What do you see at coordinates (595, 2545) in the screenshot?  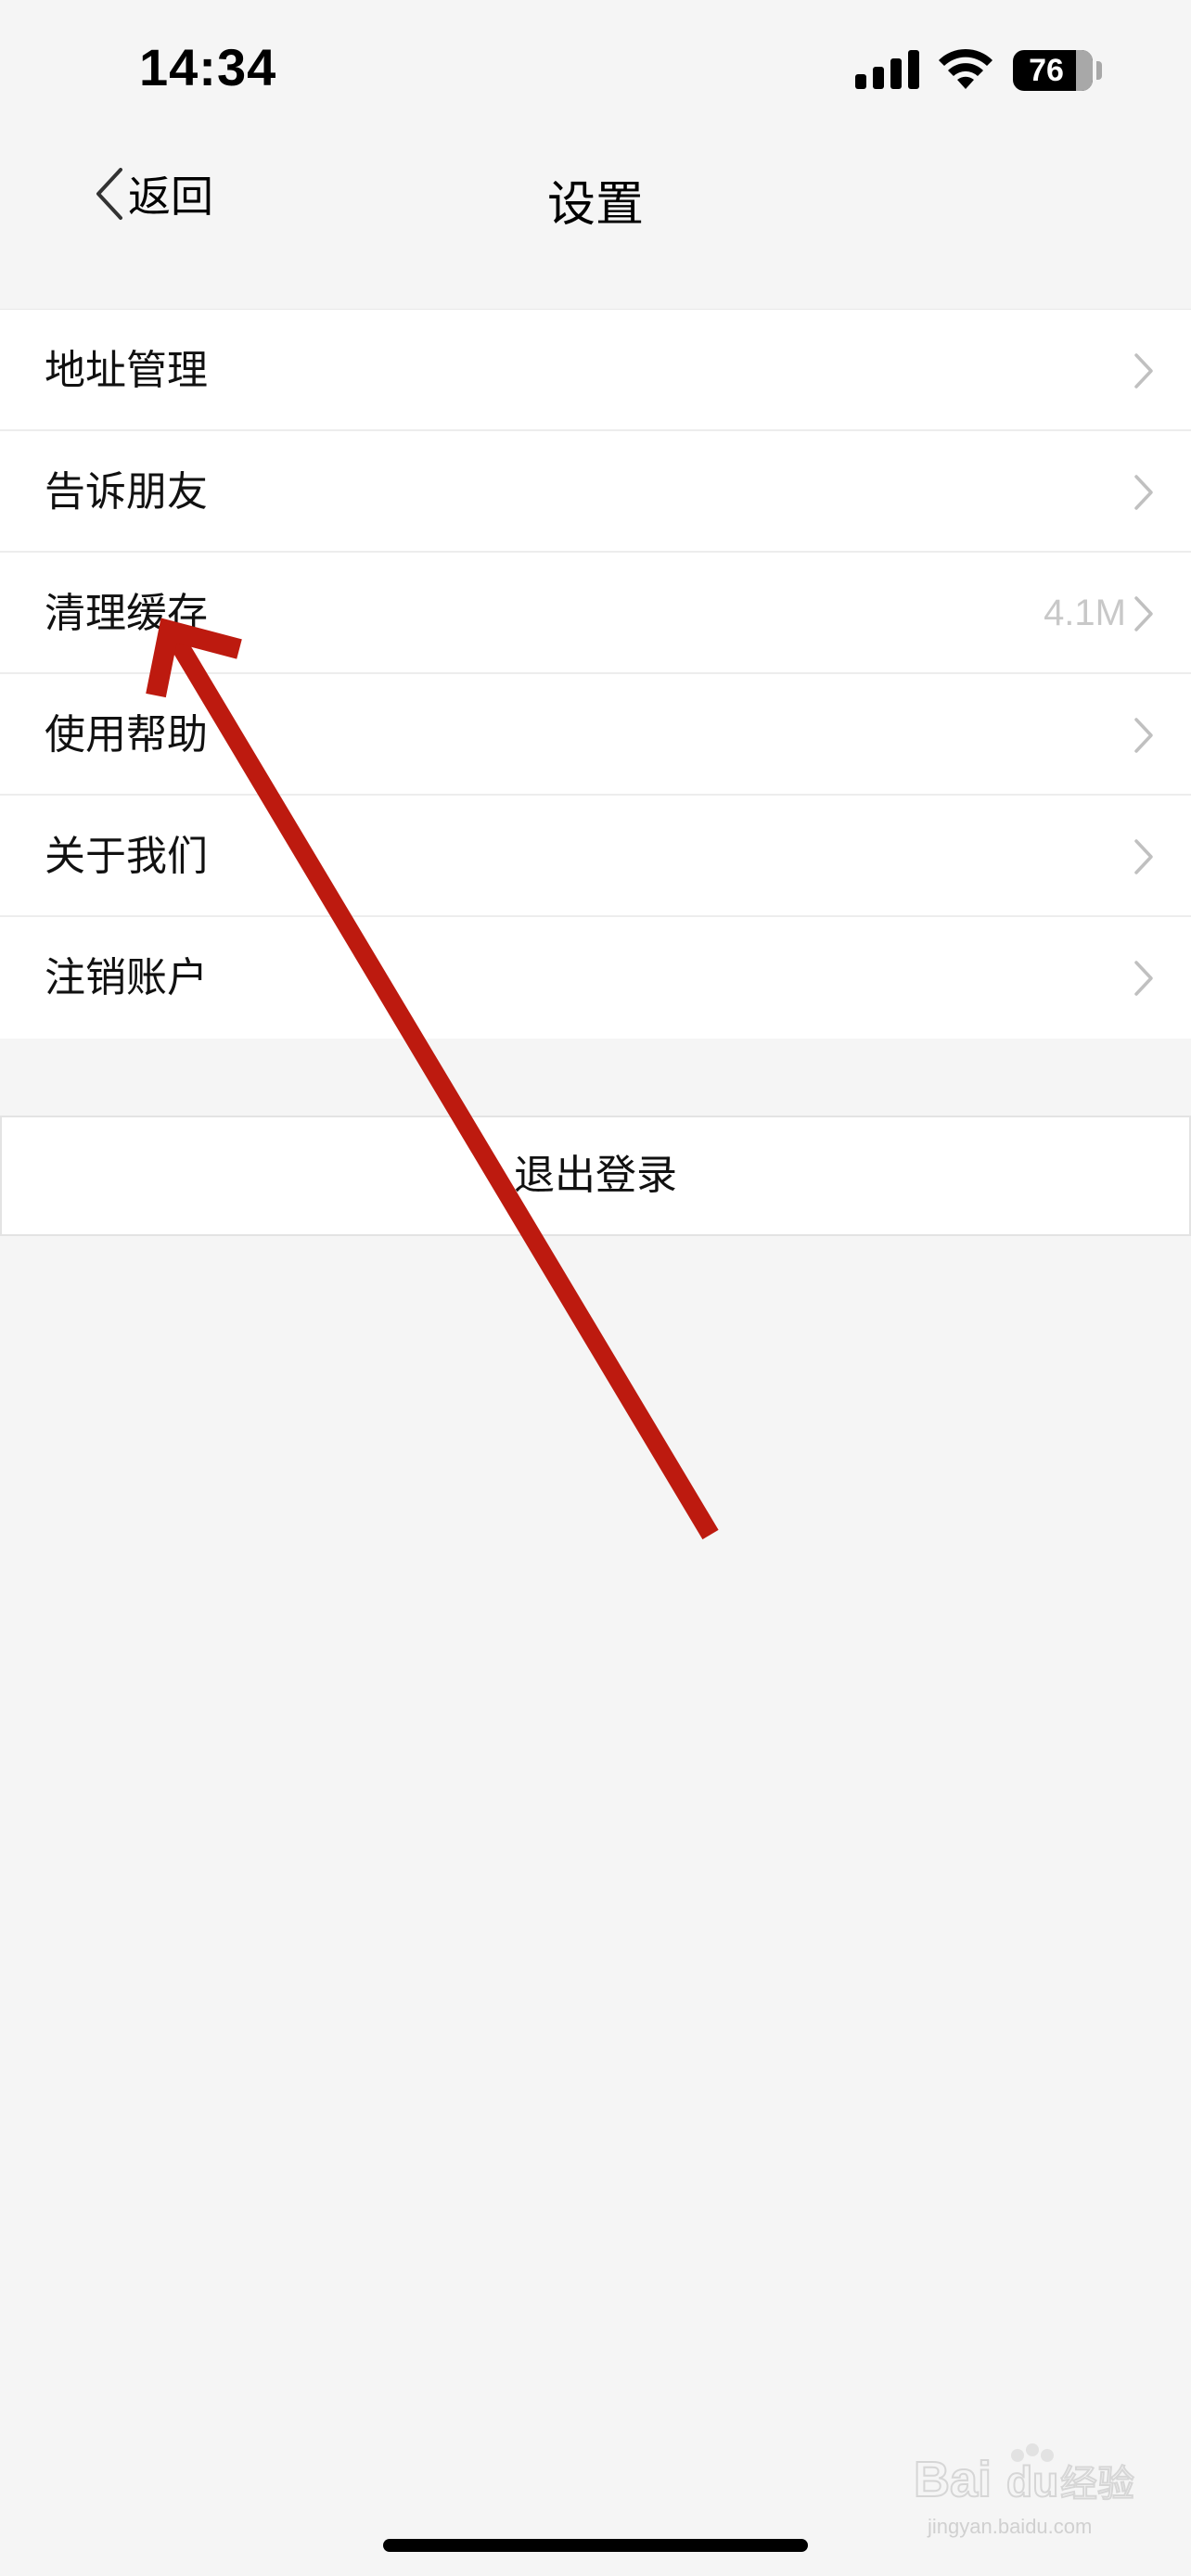 I see `home-indicator` at bounding box center [595, 2545].